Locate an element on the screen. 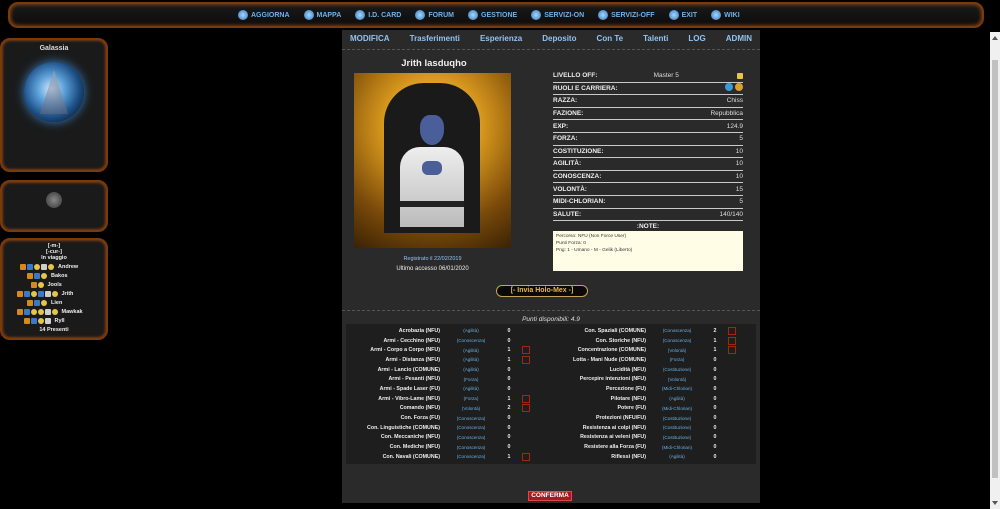 The height and width of the screenshot is (509, 1000). stat-row: EXP: 124.9 is located at coordinates (648, 126).